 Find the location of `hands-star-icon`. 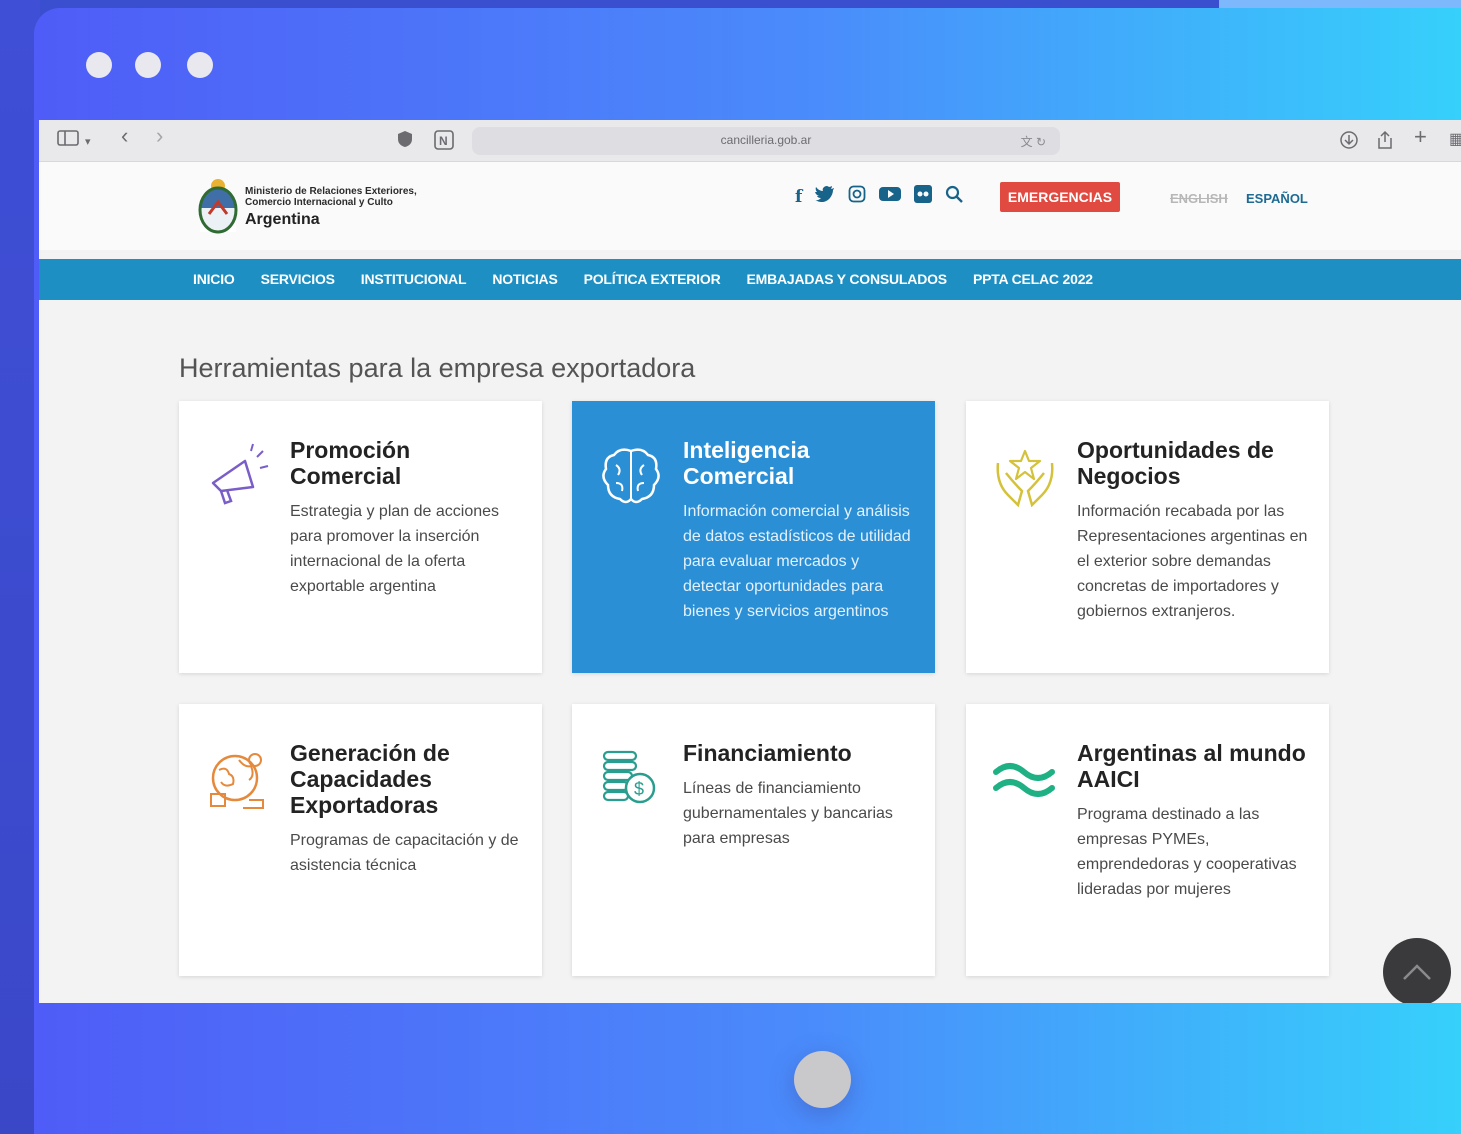

hands-star-icon is located at coordinates (1025, 476).